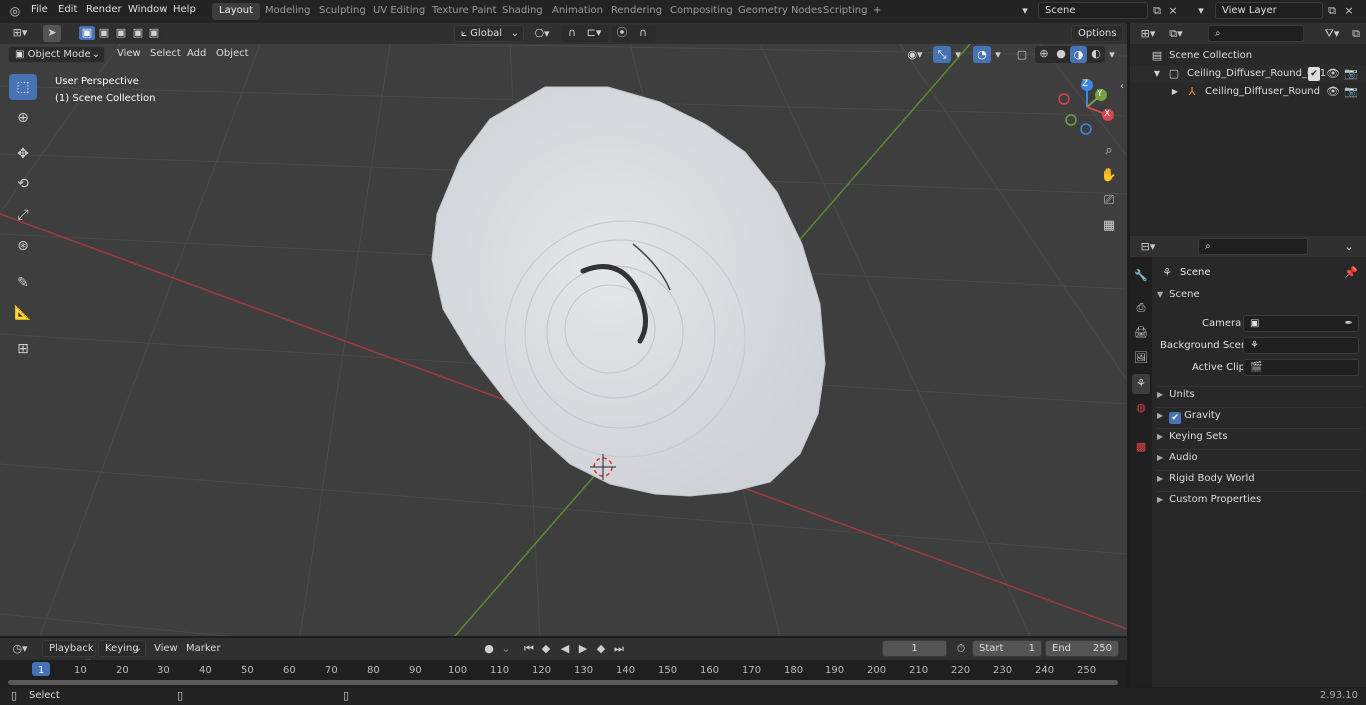  Describe the element at coordinates (23, 154) in the screenshot. I see `move-tool: ✥` at that location.